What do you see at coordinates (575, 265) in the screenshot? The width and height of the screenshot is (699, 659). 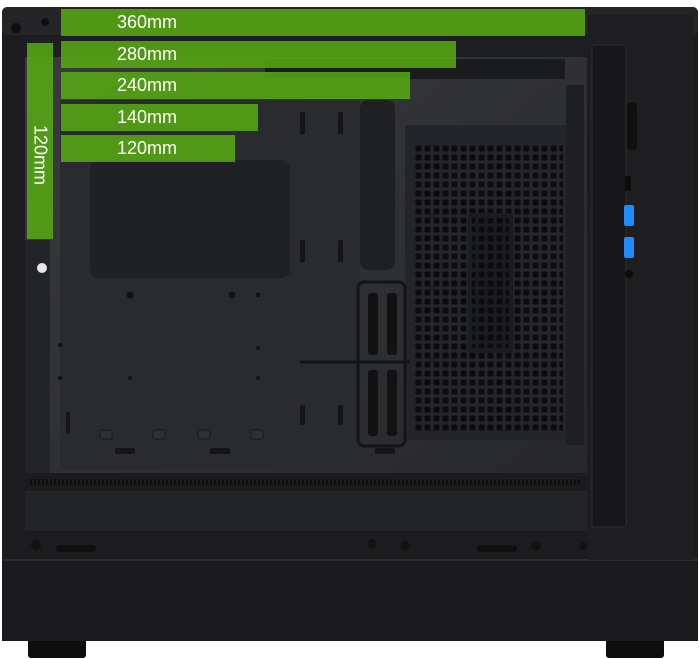 I see `right-rail` at bounding box center [575, 265].